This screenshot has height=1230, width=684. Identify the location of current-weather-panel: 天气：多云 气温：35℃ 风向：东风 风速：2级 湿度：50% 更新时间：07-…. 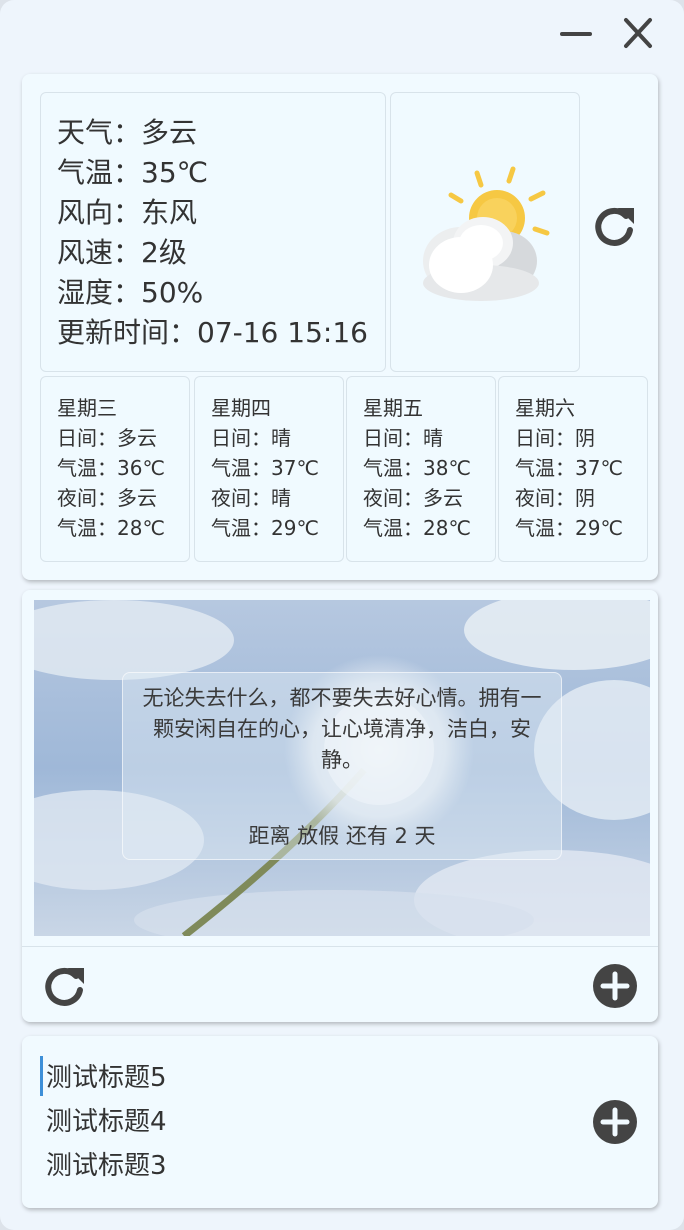
(213, 232).